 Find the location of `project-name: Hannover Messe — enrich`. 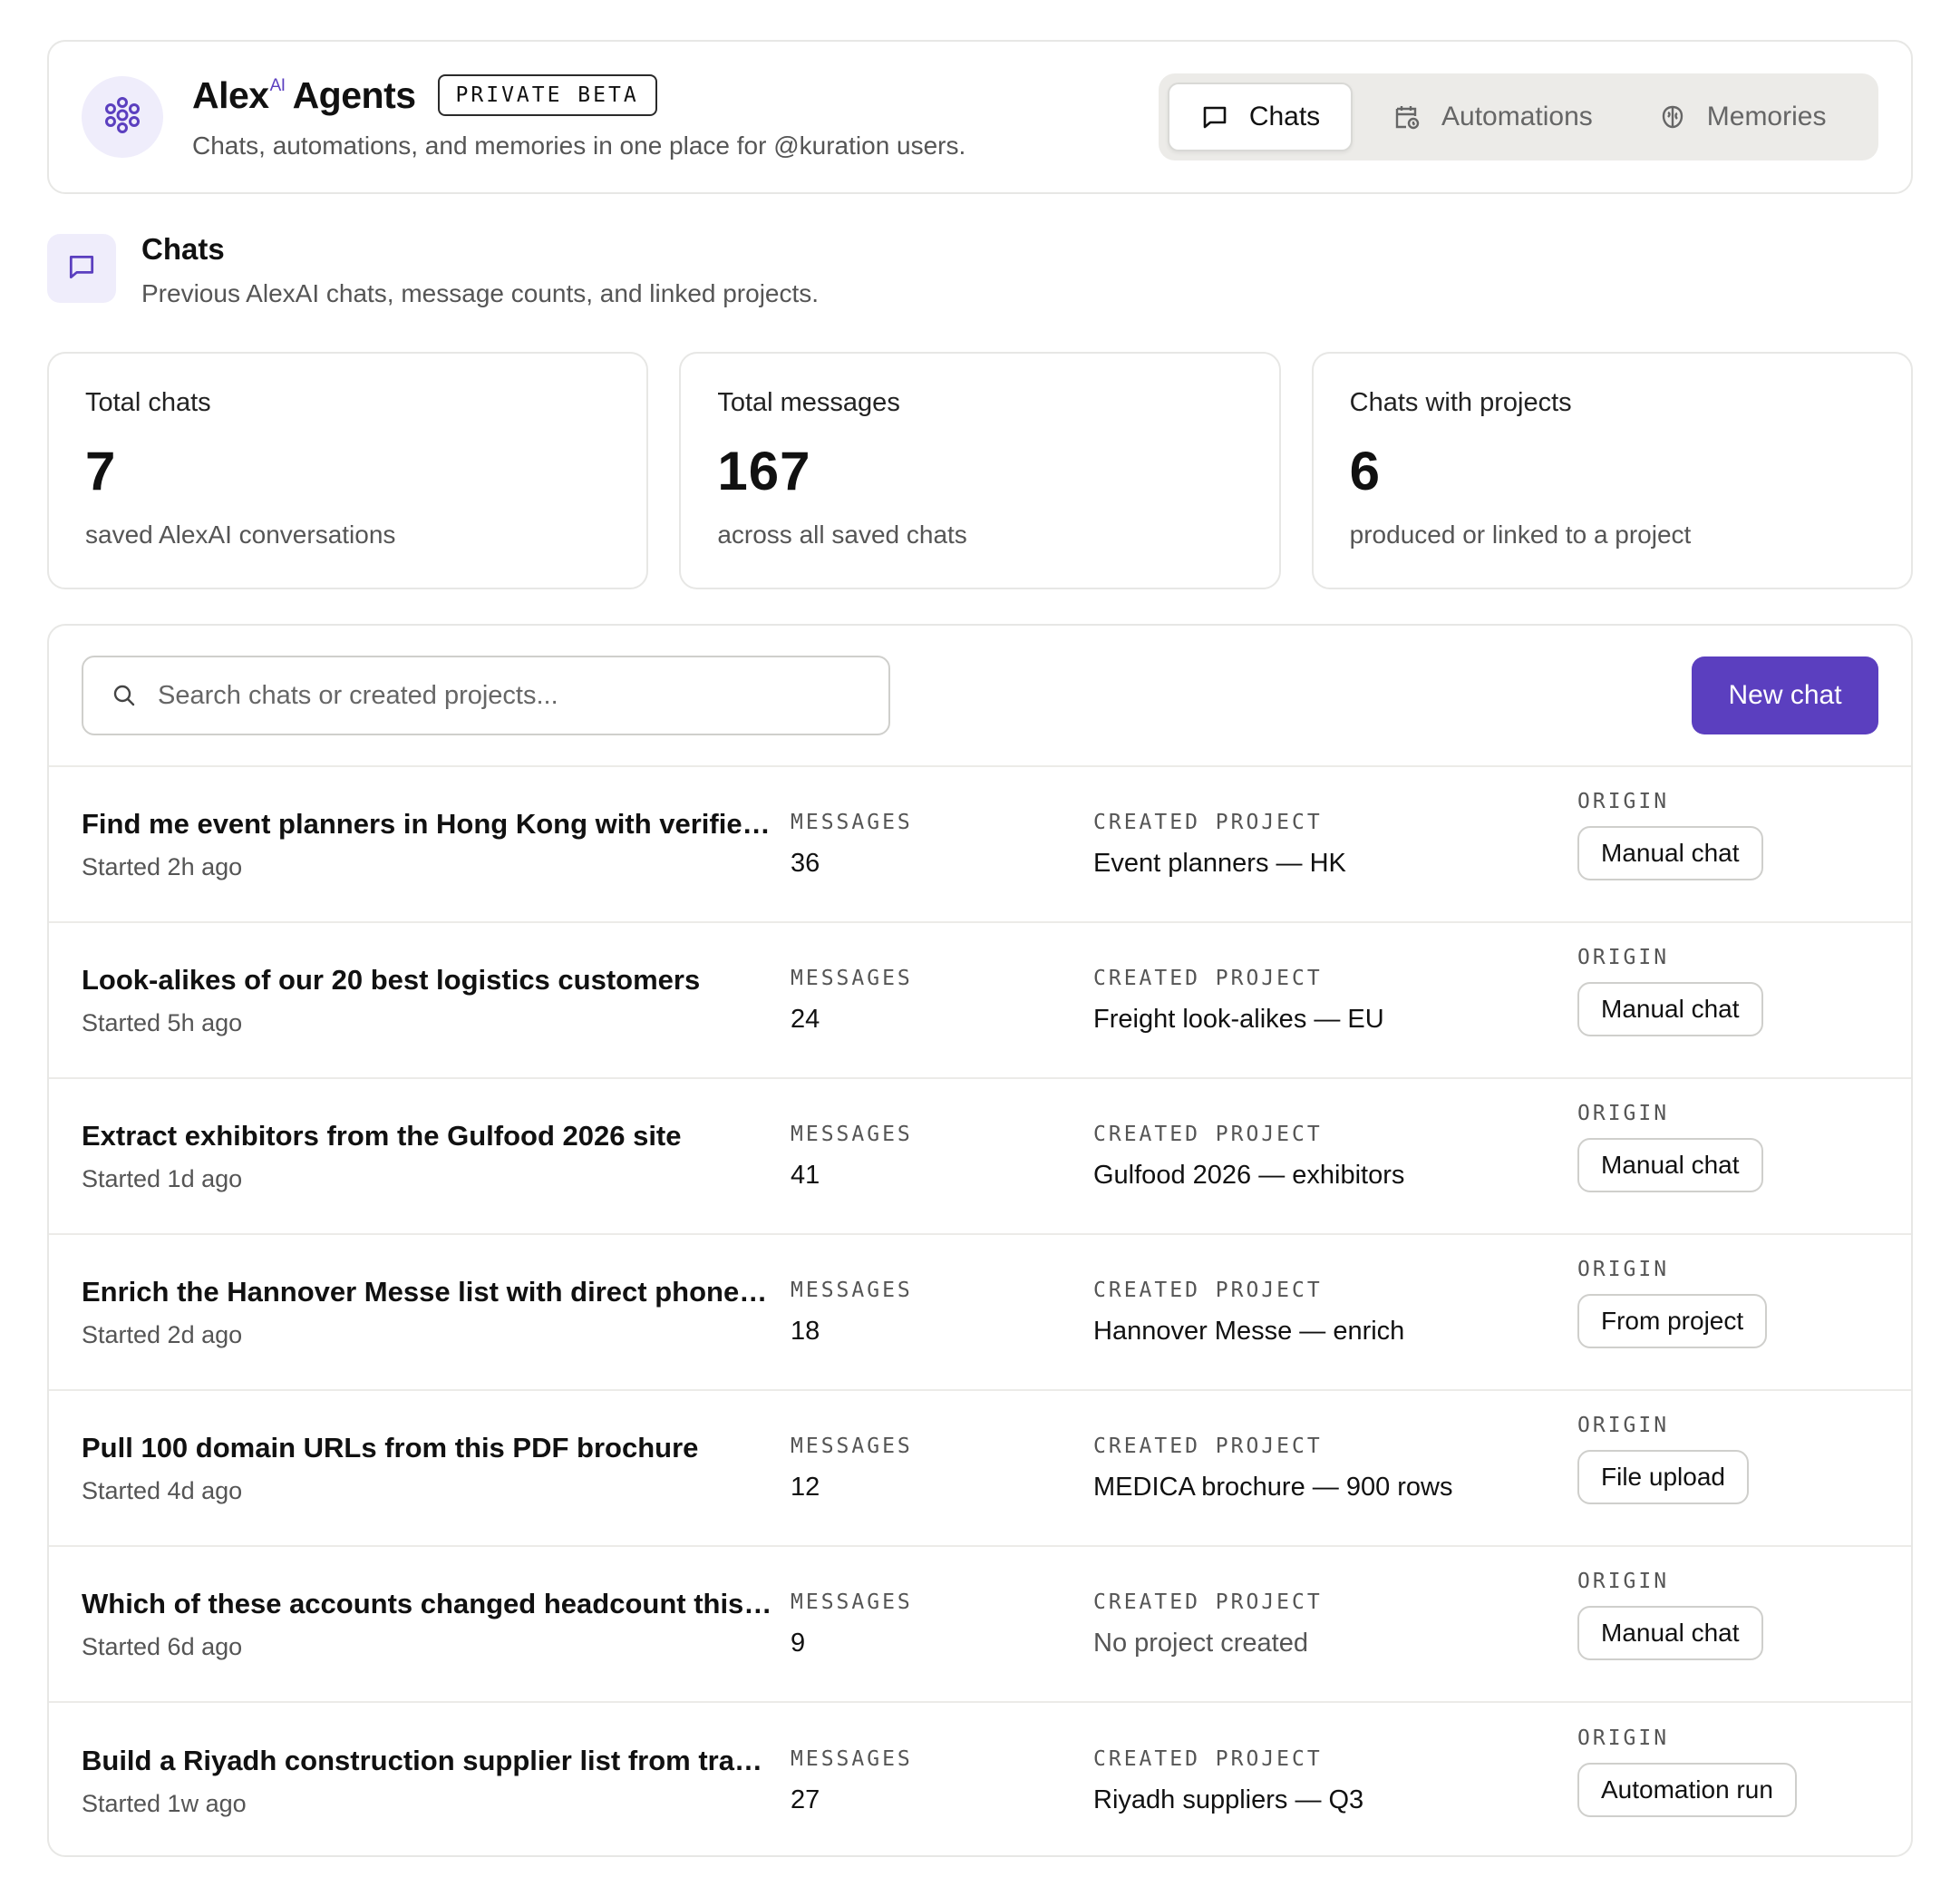

project-name: Hannover Messe — enrich is located at coordinates (1335, 1332).